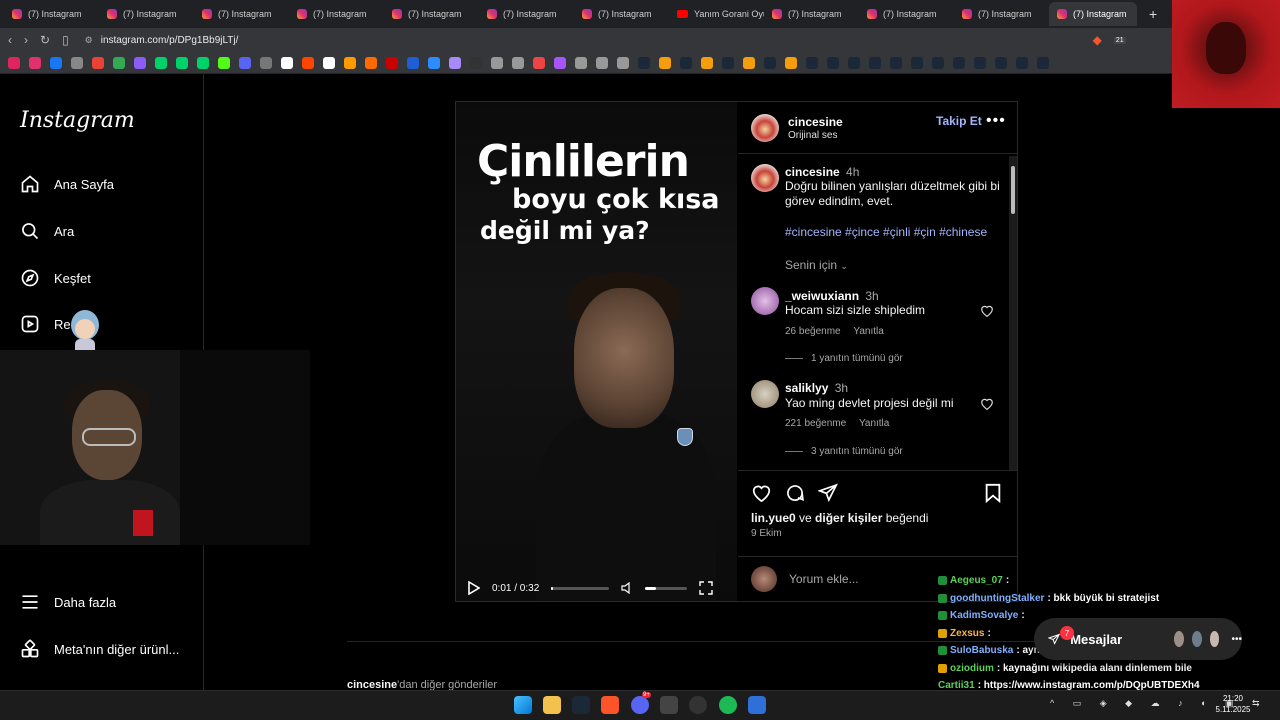 Image resolution: width=1280 pixels, height=720 pixels. What do you see at coordinates (773, 518) in the screenshot?
I see `liked-by-user: lin.yue0` at bounding box center [773, 518].